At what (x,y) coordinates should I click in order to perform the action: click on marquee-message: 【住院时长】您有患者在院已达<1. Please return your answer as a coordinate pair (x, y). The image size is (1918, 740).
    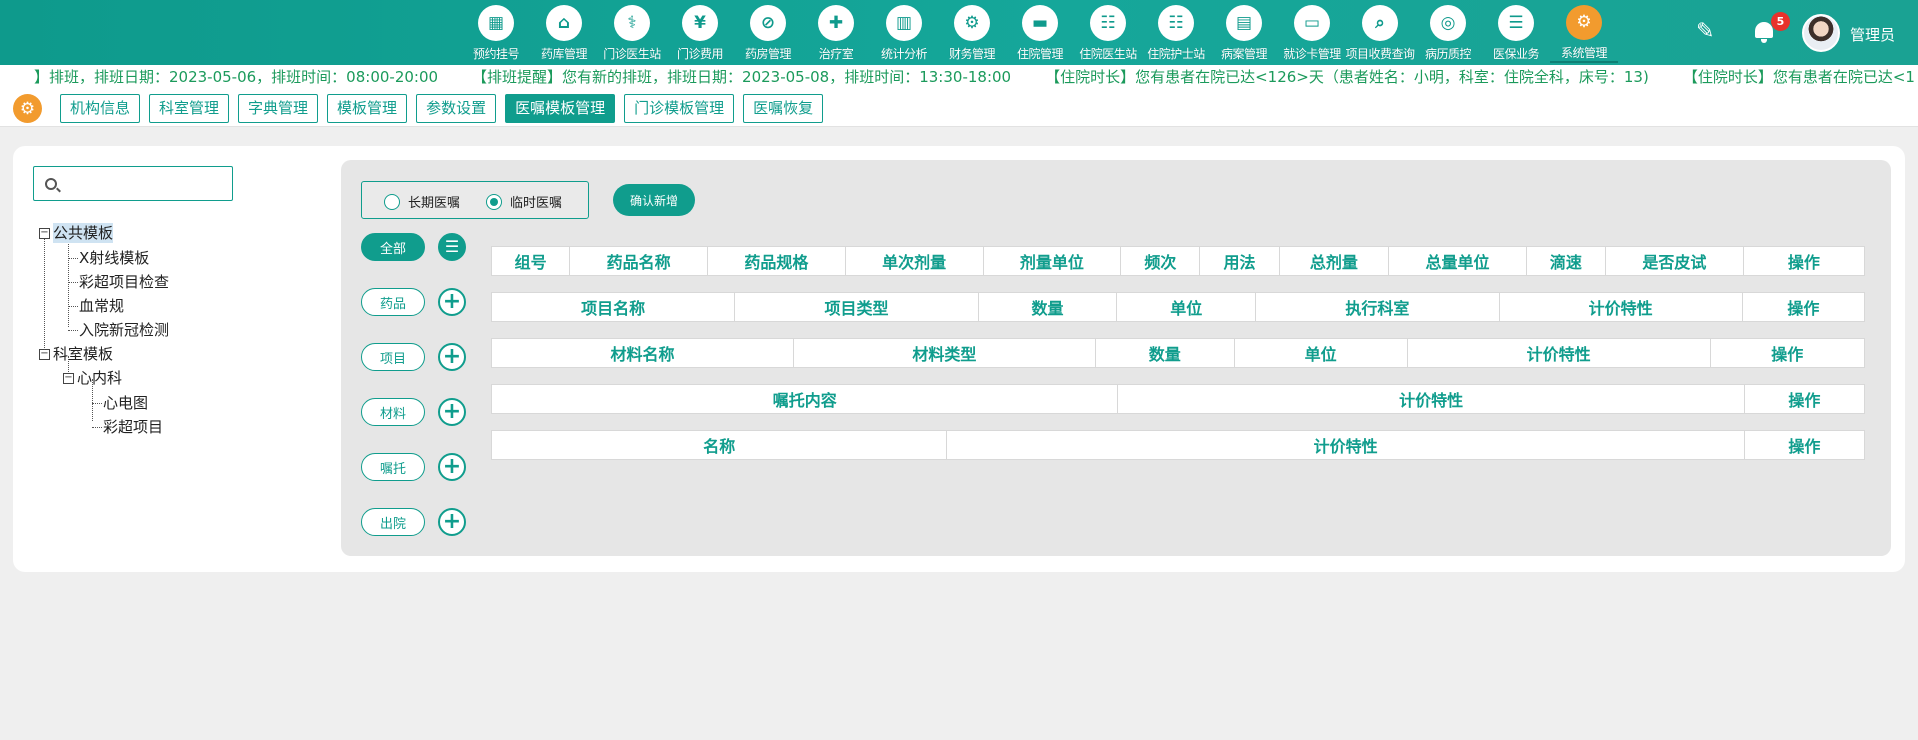
    Looking at the image, I should click on (1798, 77).